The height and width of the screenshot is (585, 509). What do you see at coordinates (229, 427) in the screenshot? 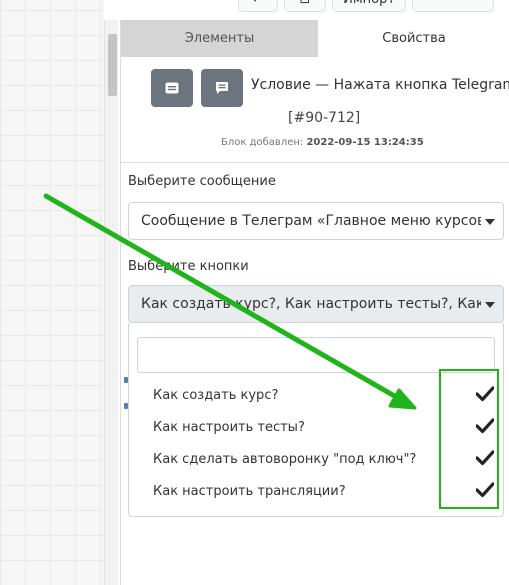
I see `dropdown-item: Как настроить тесты?` at bounding box center [229, 427].